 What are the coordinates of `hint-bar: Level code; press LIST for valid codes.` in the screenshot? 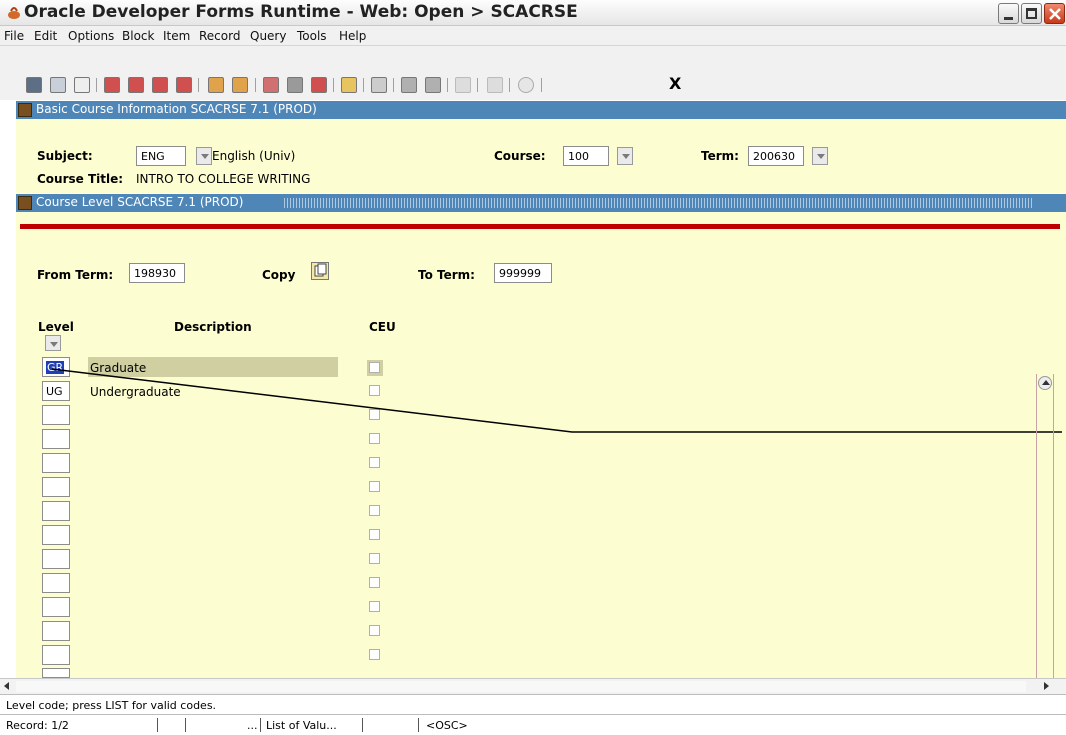 It's located at (533, 704).